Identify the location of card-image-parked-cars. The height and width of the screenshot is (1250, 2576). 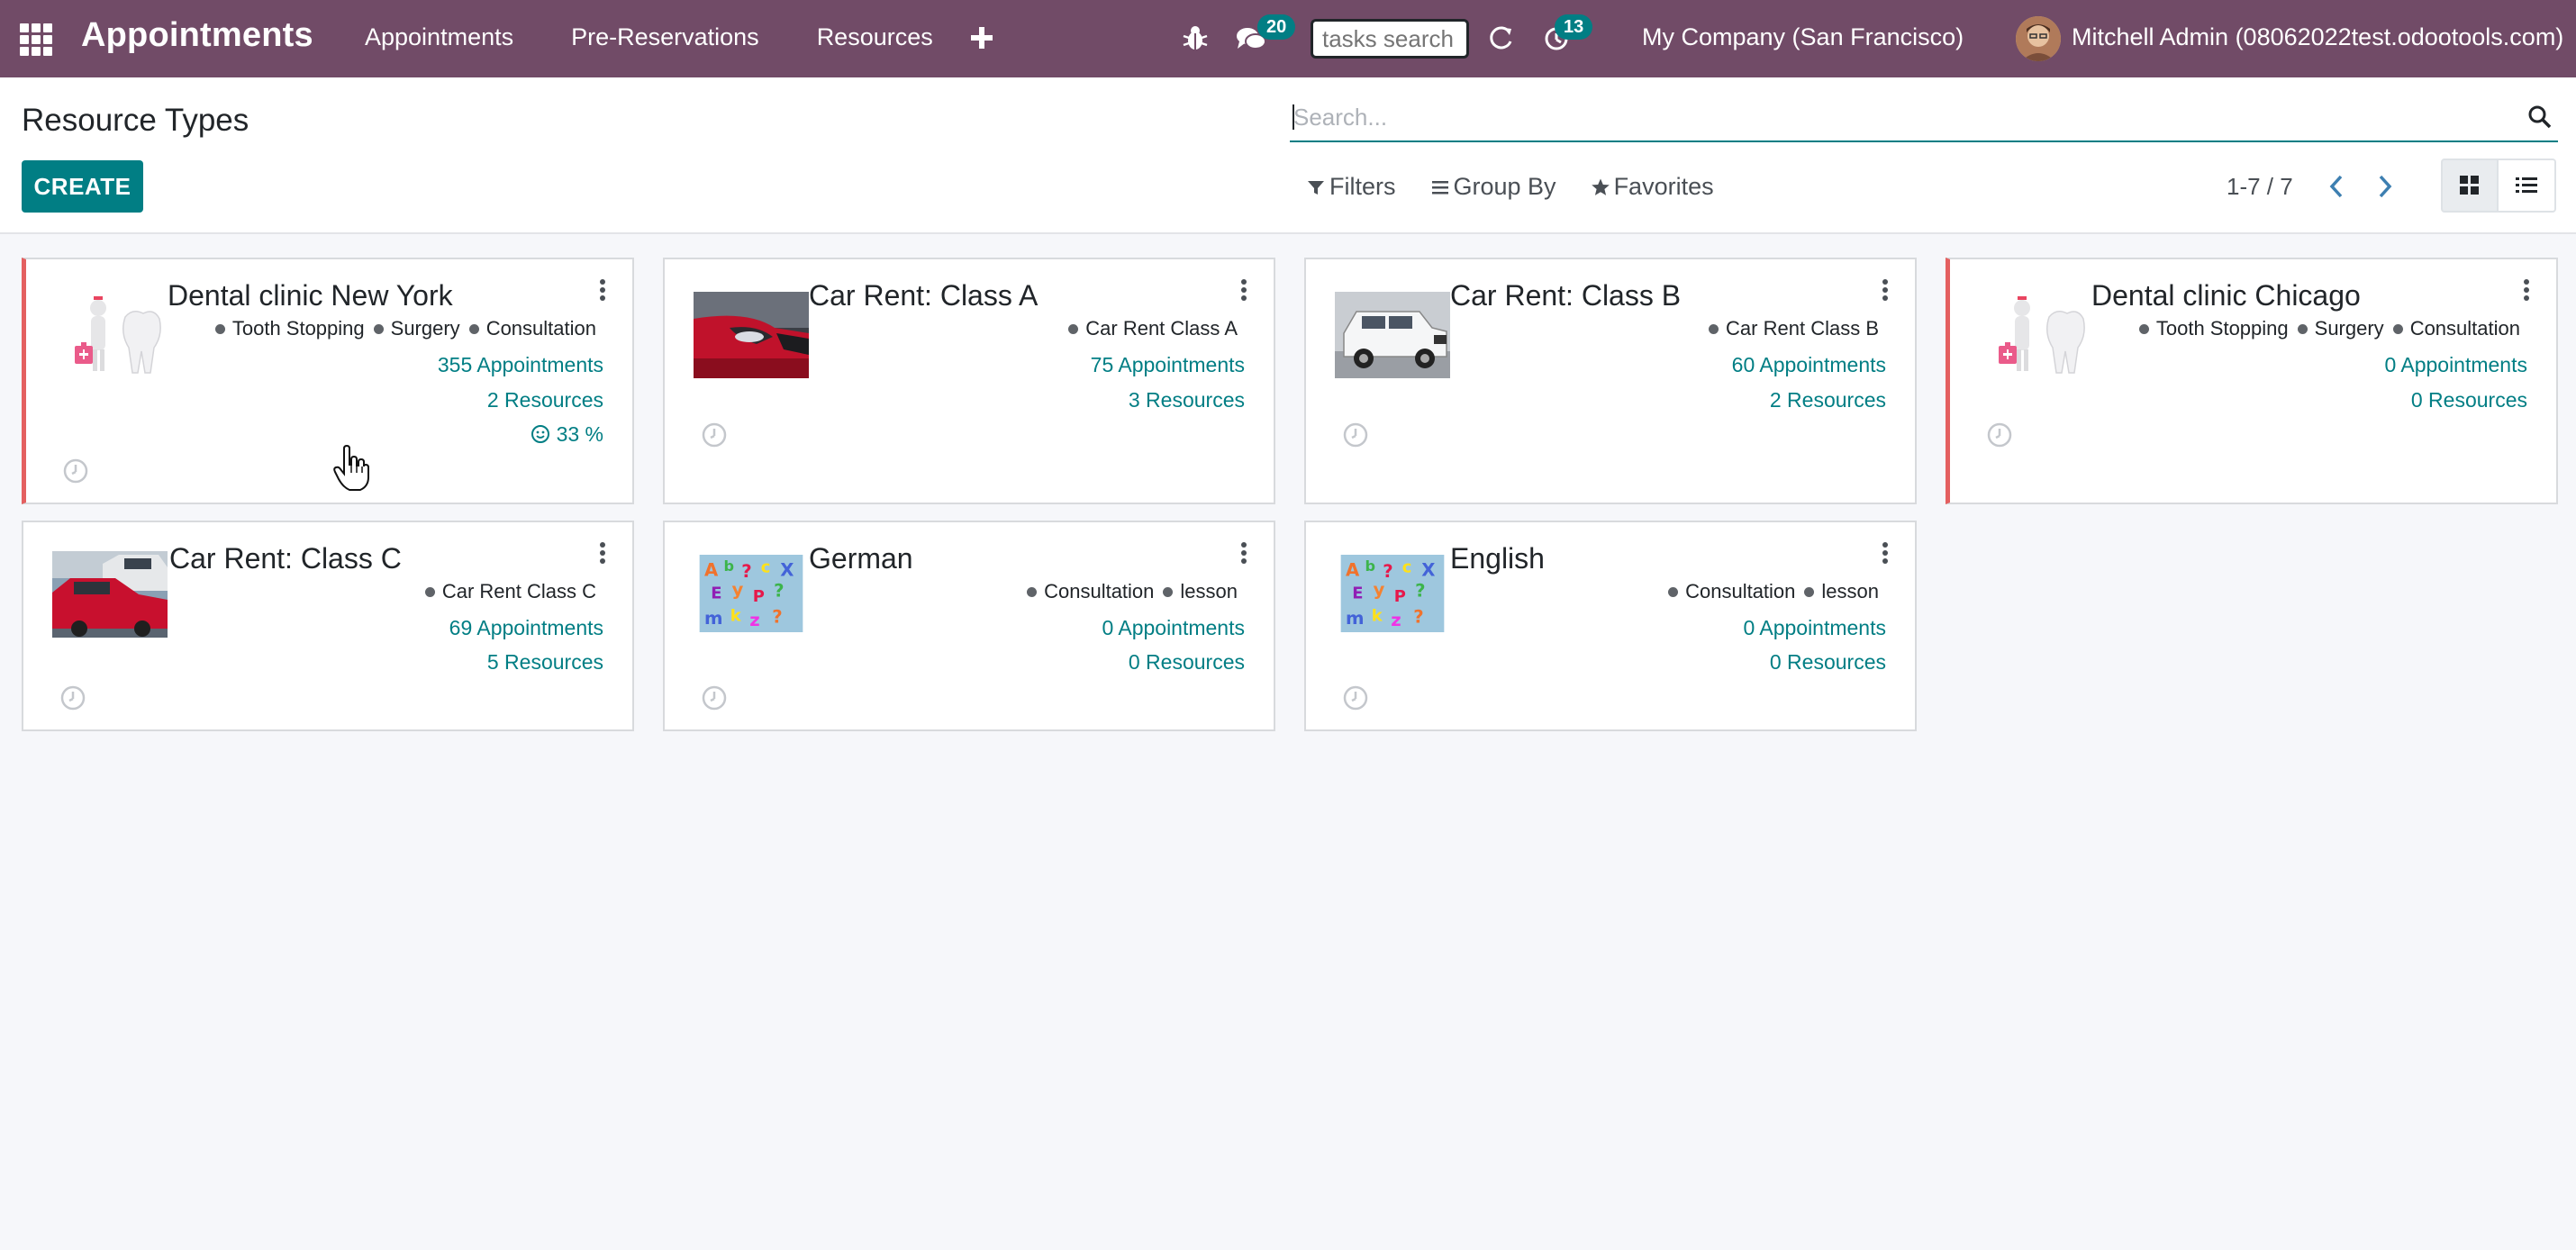
(110, 595).